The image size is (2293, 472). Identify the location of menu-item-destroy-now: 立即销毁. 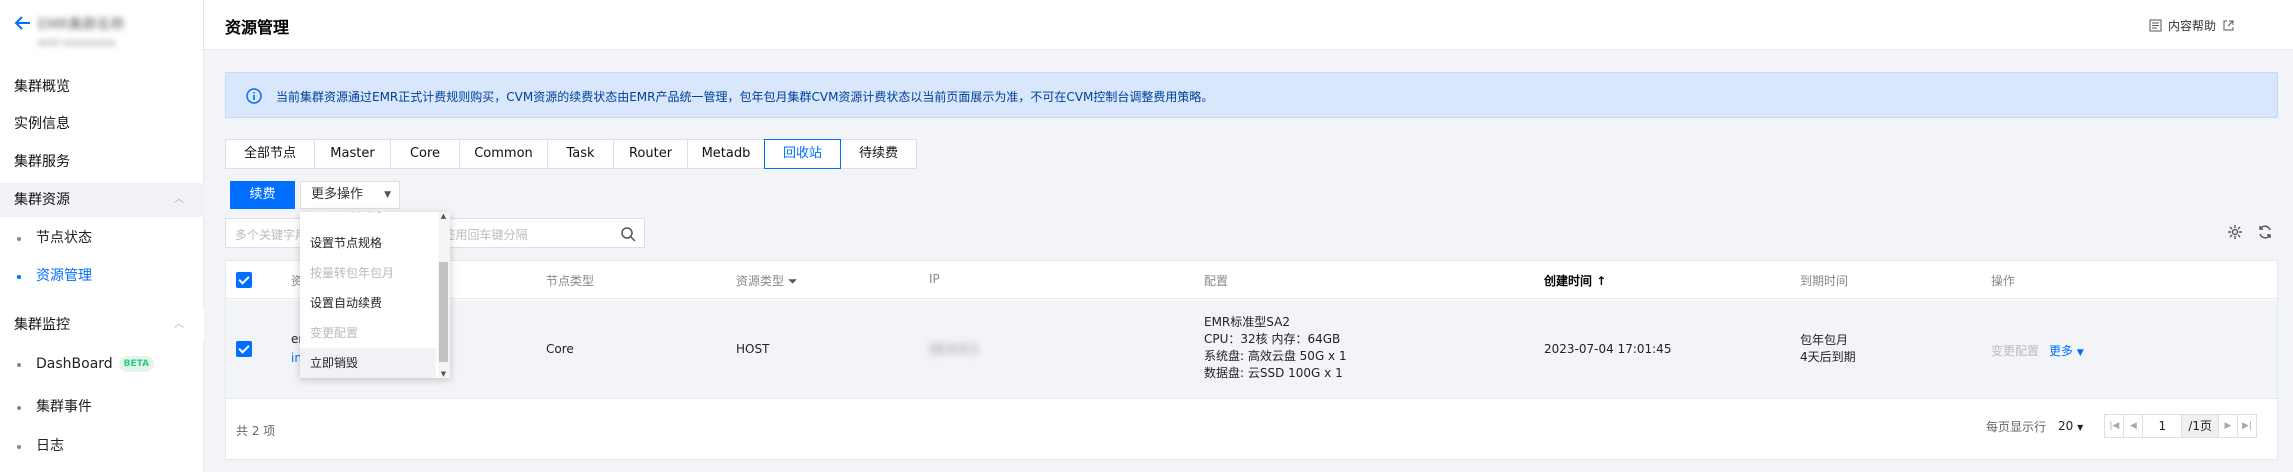
(368, 363).